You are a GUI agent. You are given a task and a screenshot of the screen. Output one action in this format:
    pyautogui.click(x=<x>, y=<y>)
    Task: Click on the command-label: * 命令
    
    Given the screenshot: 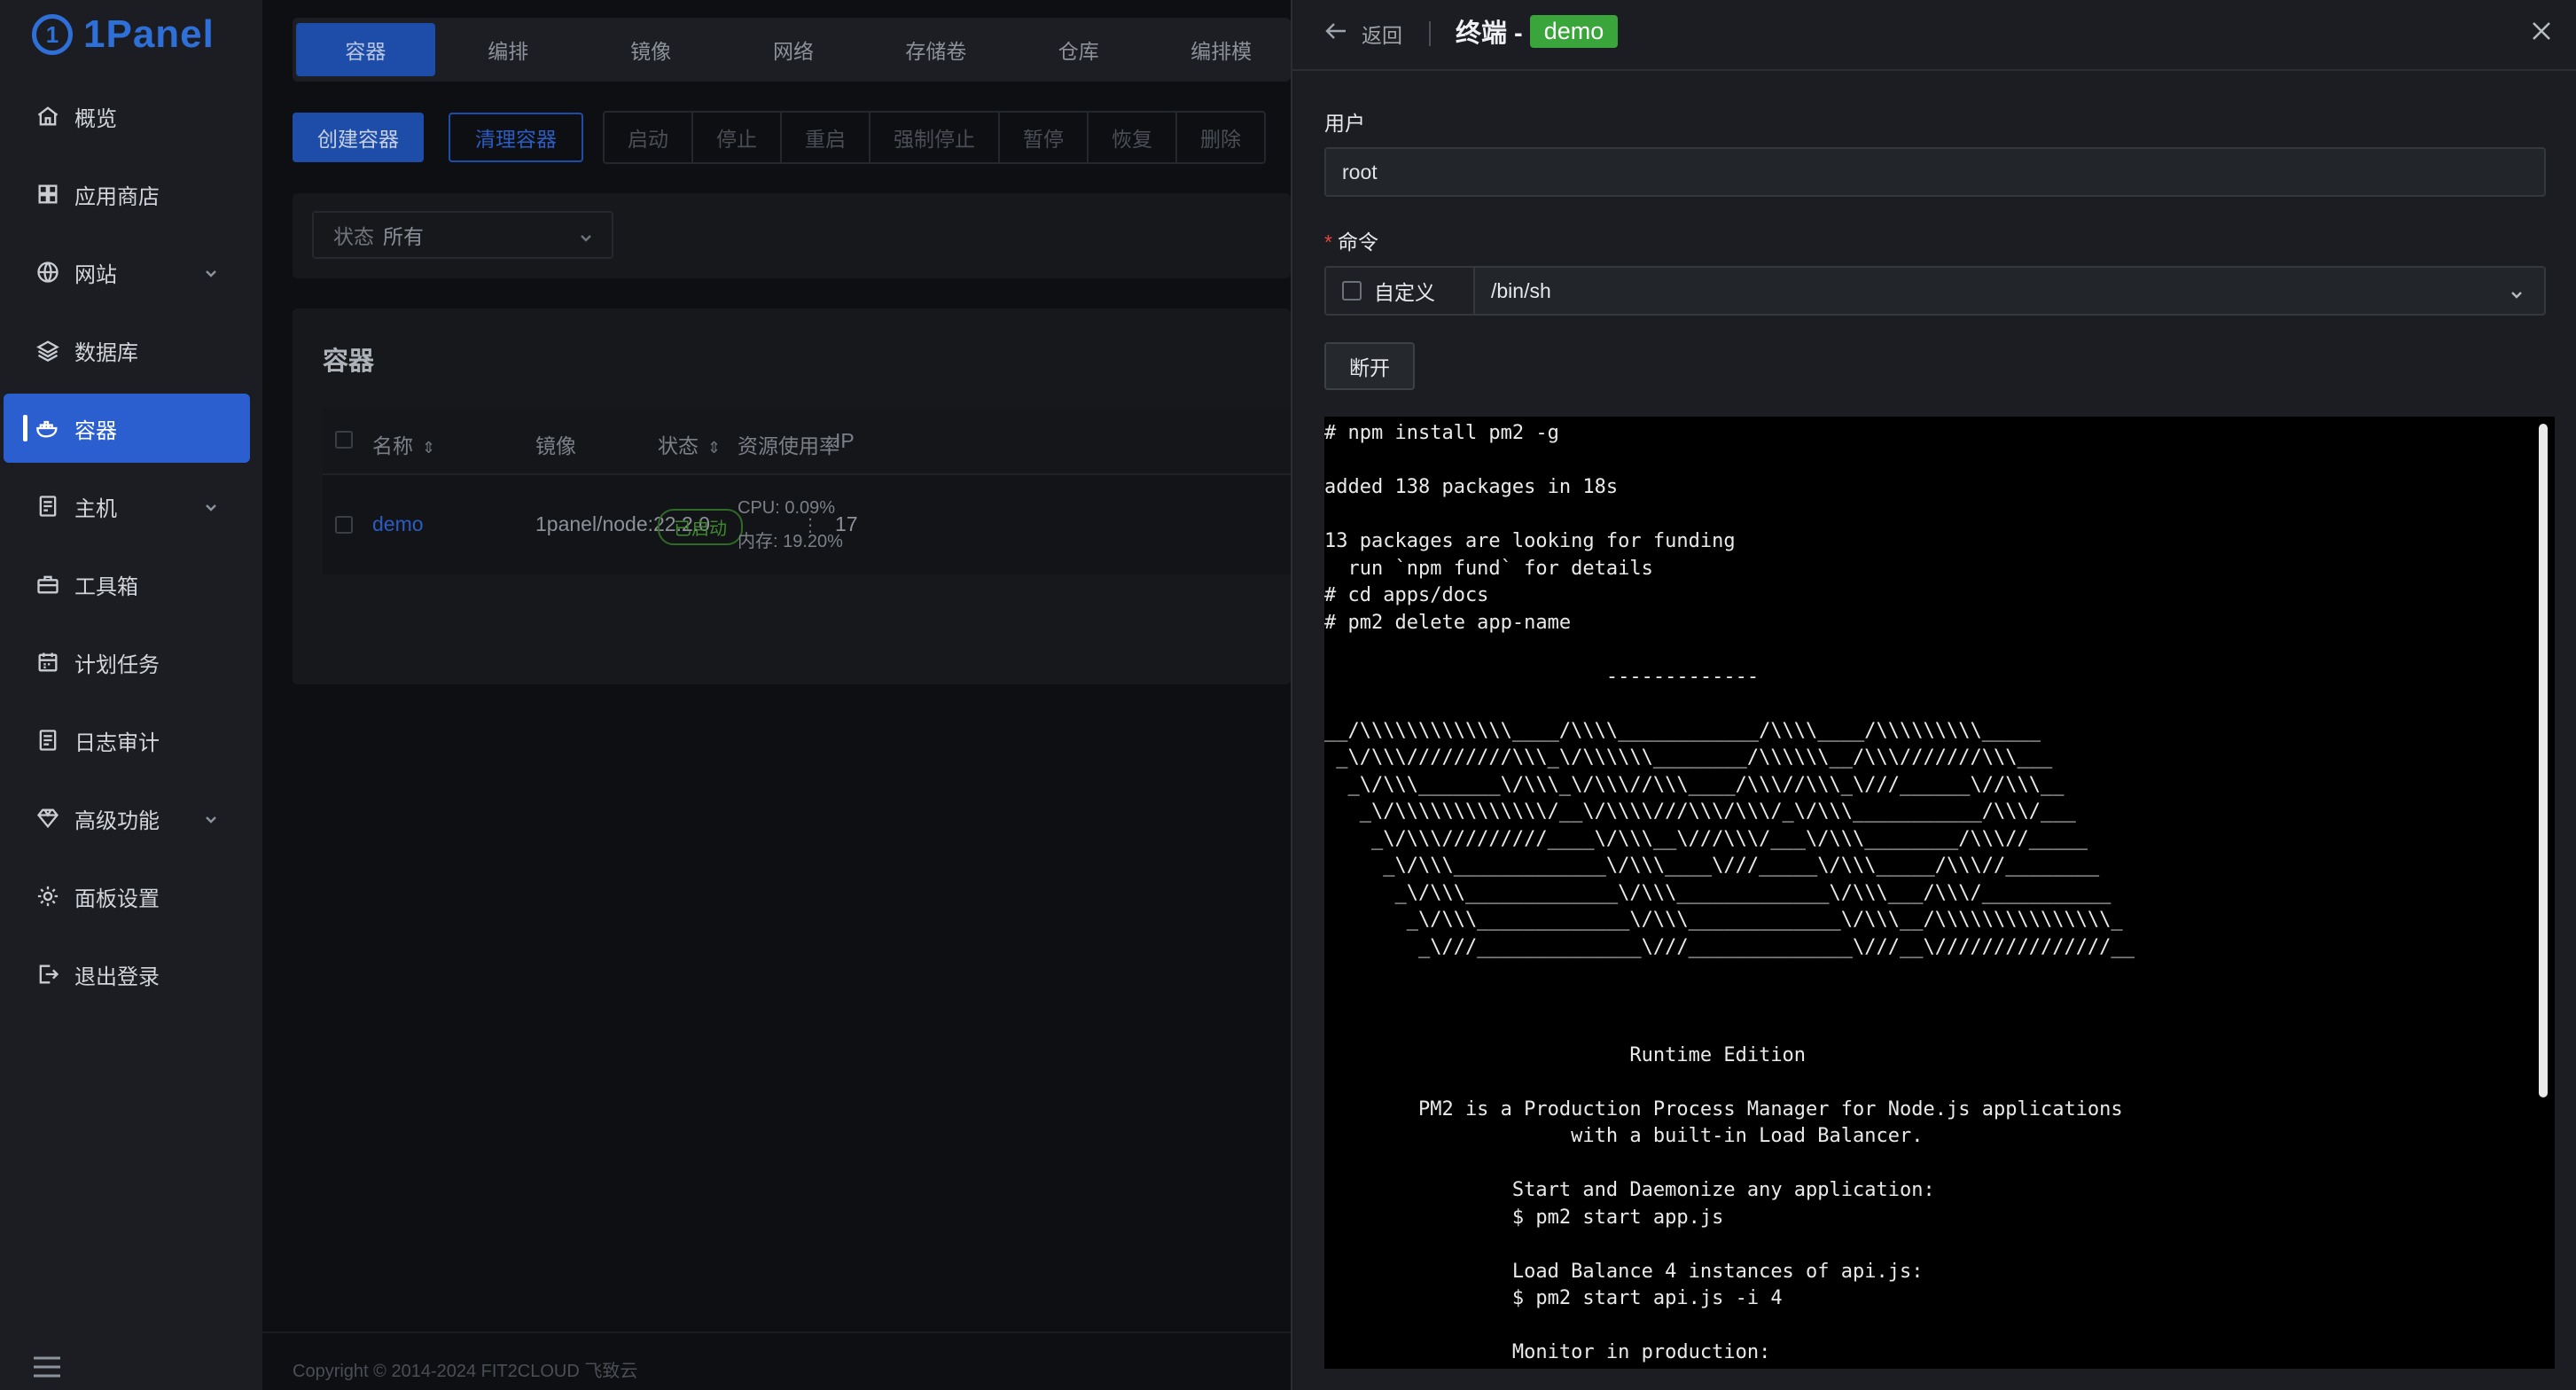 What is the action you would take?
    pyautogui.click(x=1351, y=240)
    